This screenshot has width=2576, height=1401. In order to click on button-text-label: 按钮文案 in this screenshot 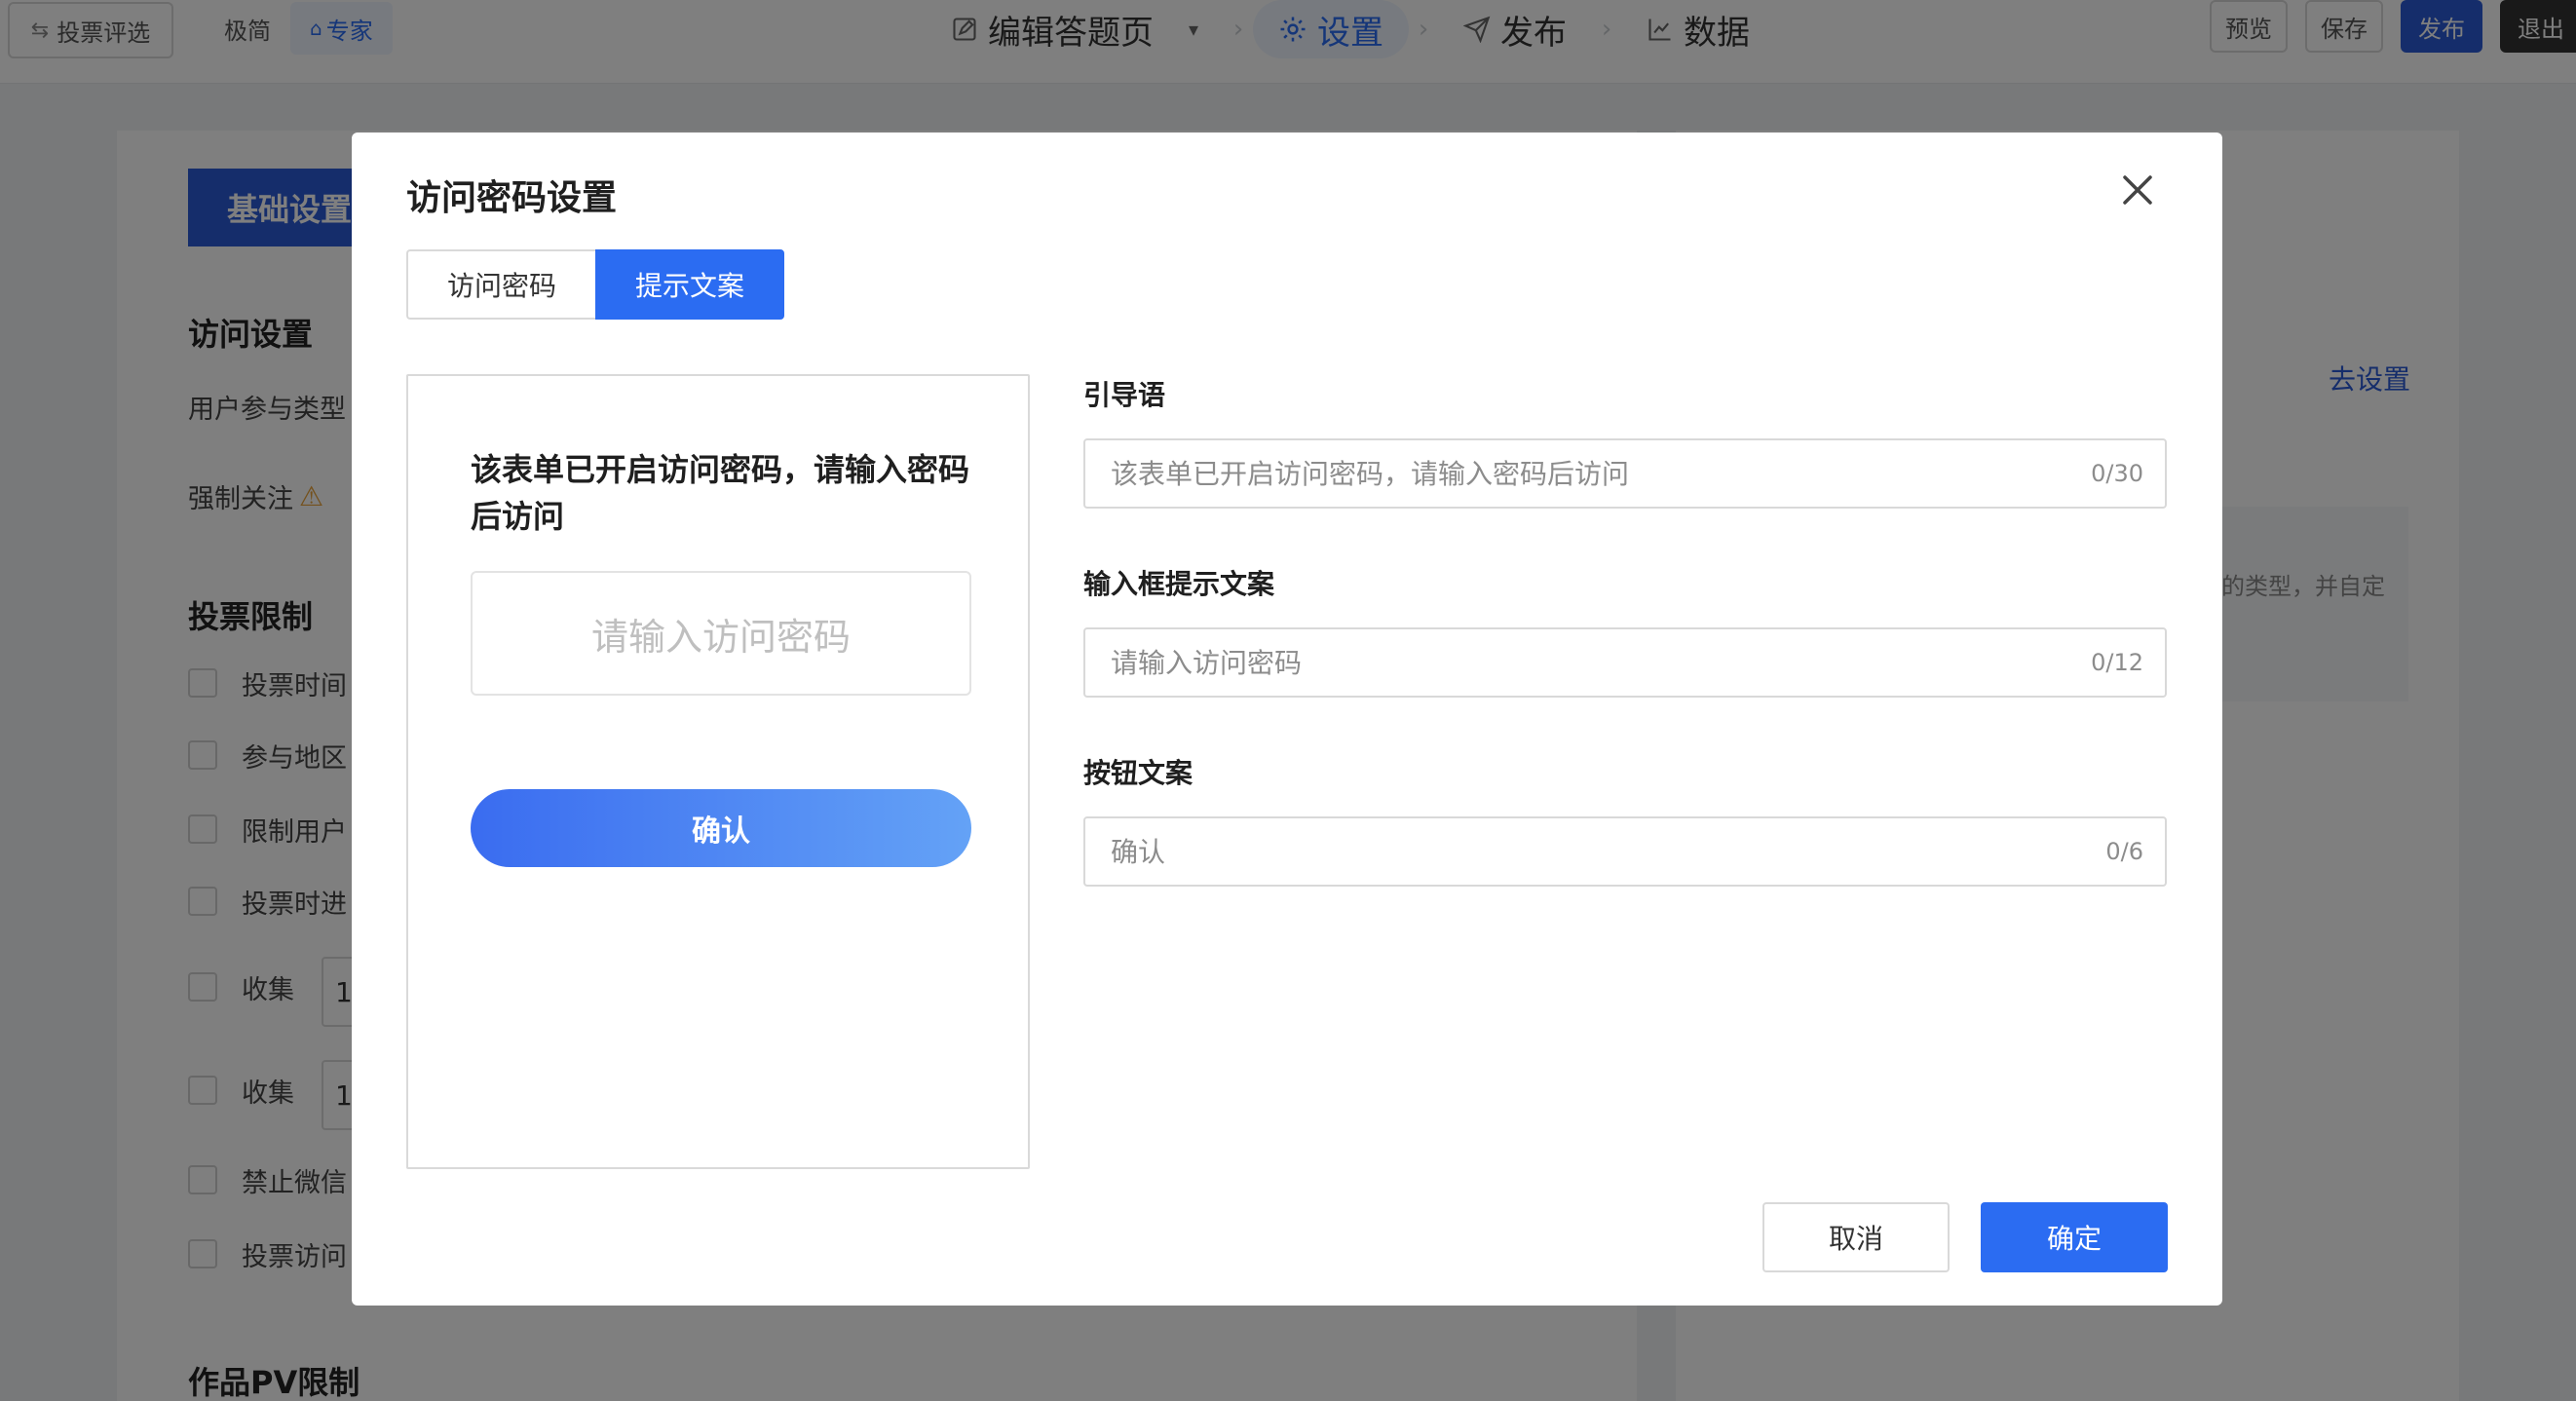, I will do `click(1138, 773)`.